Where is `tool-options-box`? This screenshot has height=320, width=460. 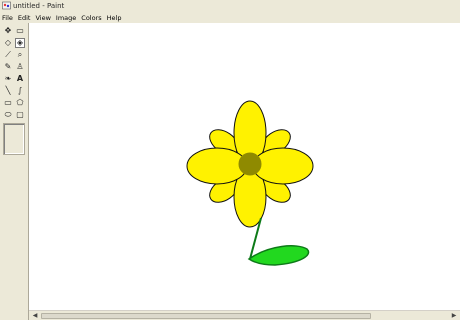
tool-options-box is located at coordinates (14, 139).